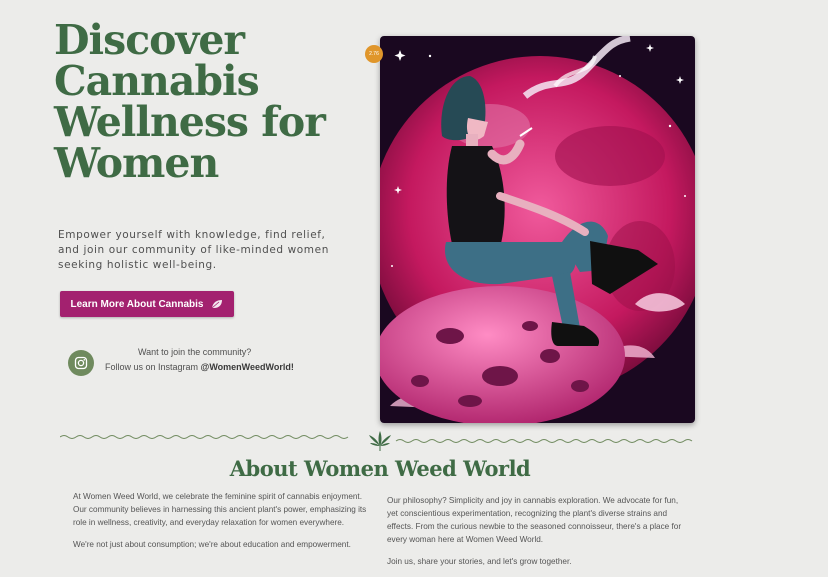 This screenshot has width=828, height=577. I want to click on learn-more-label: Learn More About Cannabis, so click(137, 304).